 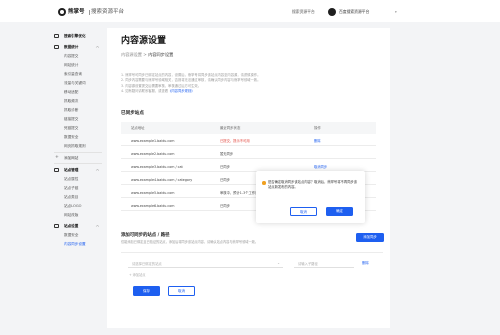 What do you see at coordinates (317, 141) in the screenshot?
I see `row-action-link: 删除` at bounding box center [317, 141].